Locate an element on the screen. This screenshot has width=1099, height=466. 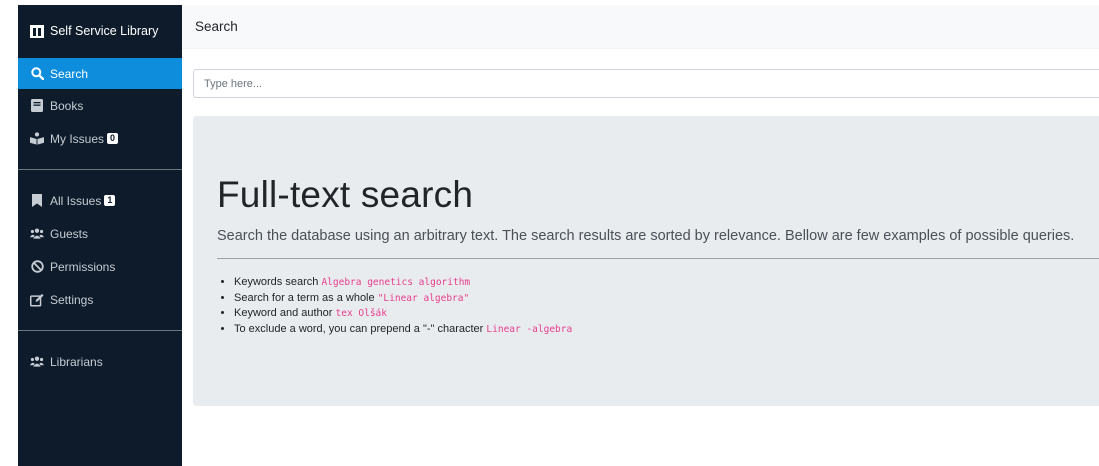
example-query: Algebra genetics algorithm is located at coordinates (396, 282).